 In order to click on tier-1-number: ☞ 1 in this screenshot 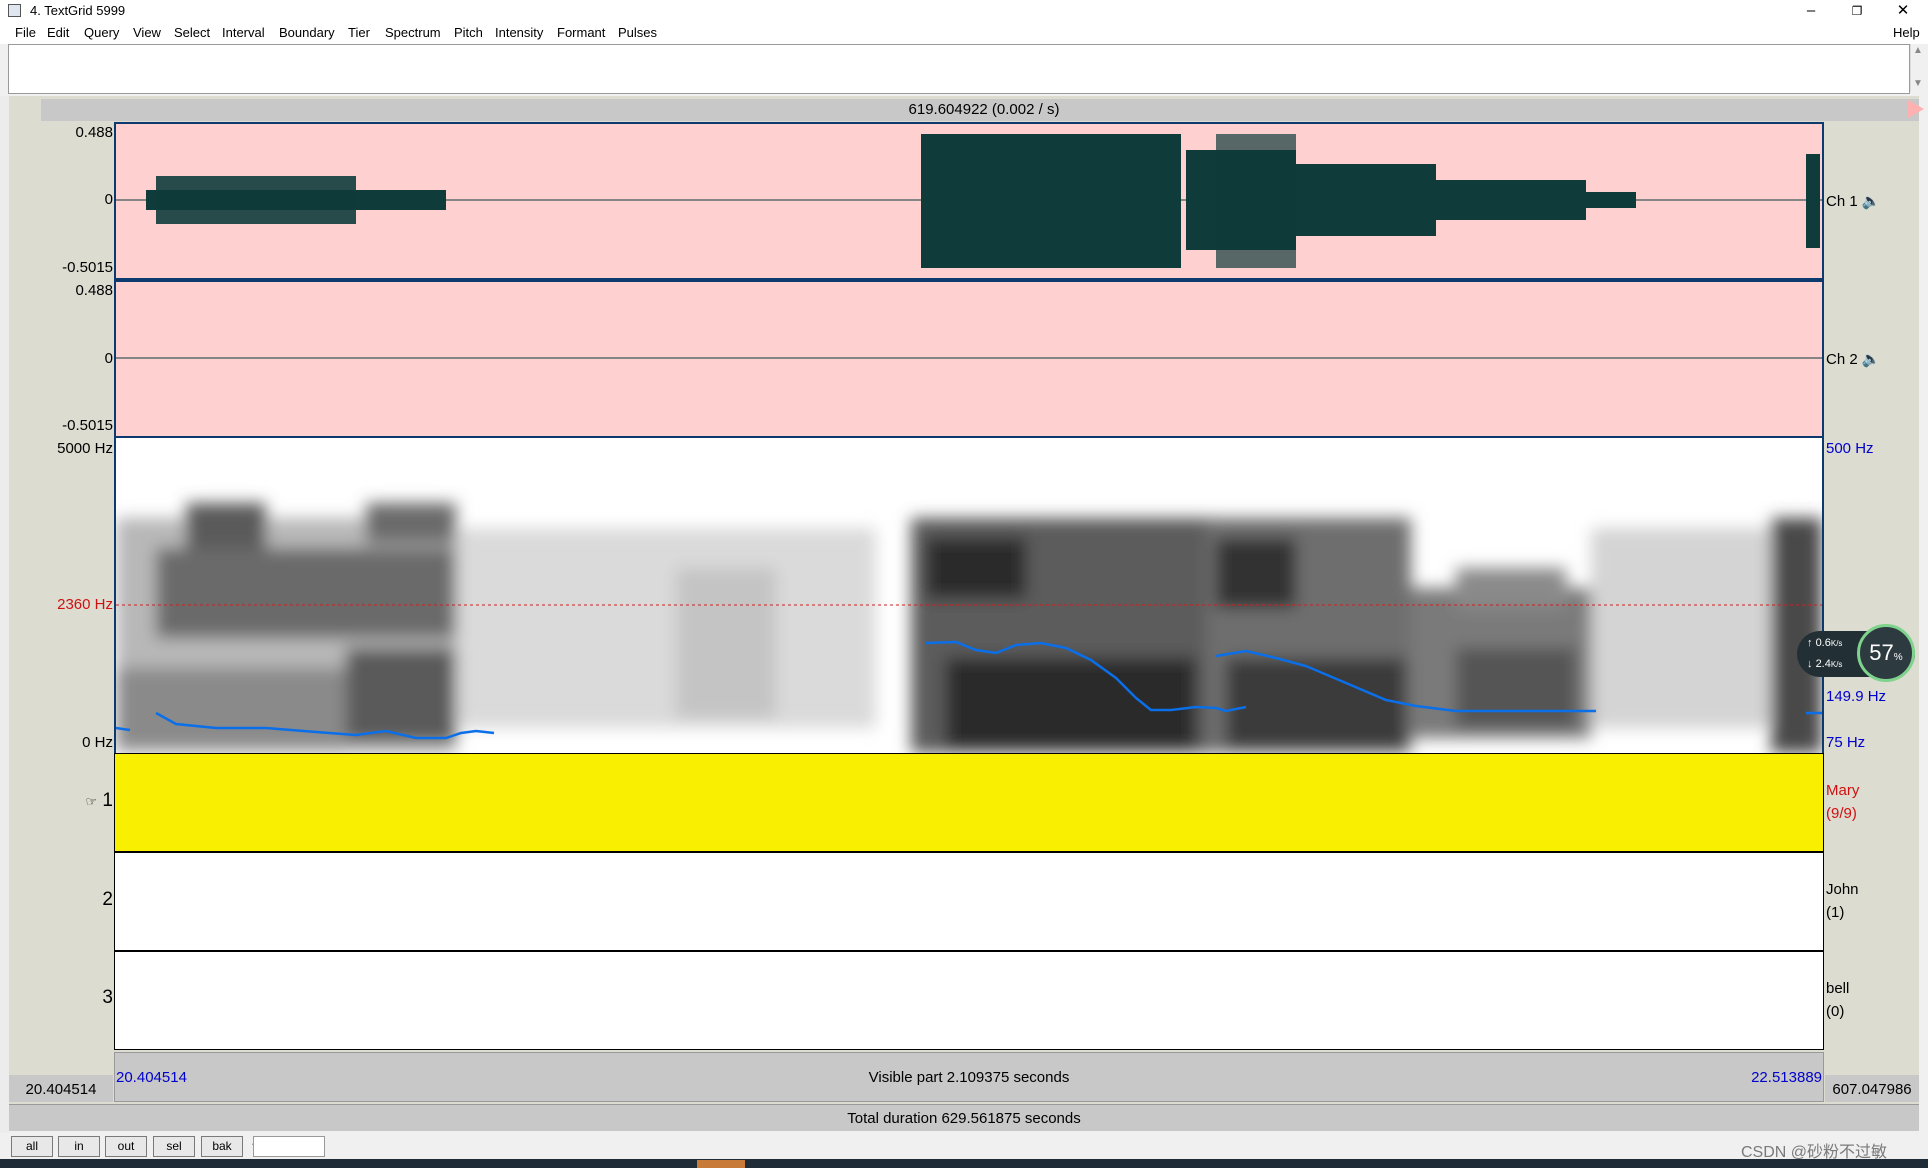, I will do `click(63, 801)`.